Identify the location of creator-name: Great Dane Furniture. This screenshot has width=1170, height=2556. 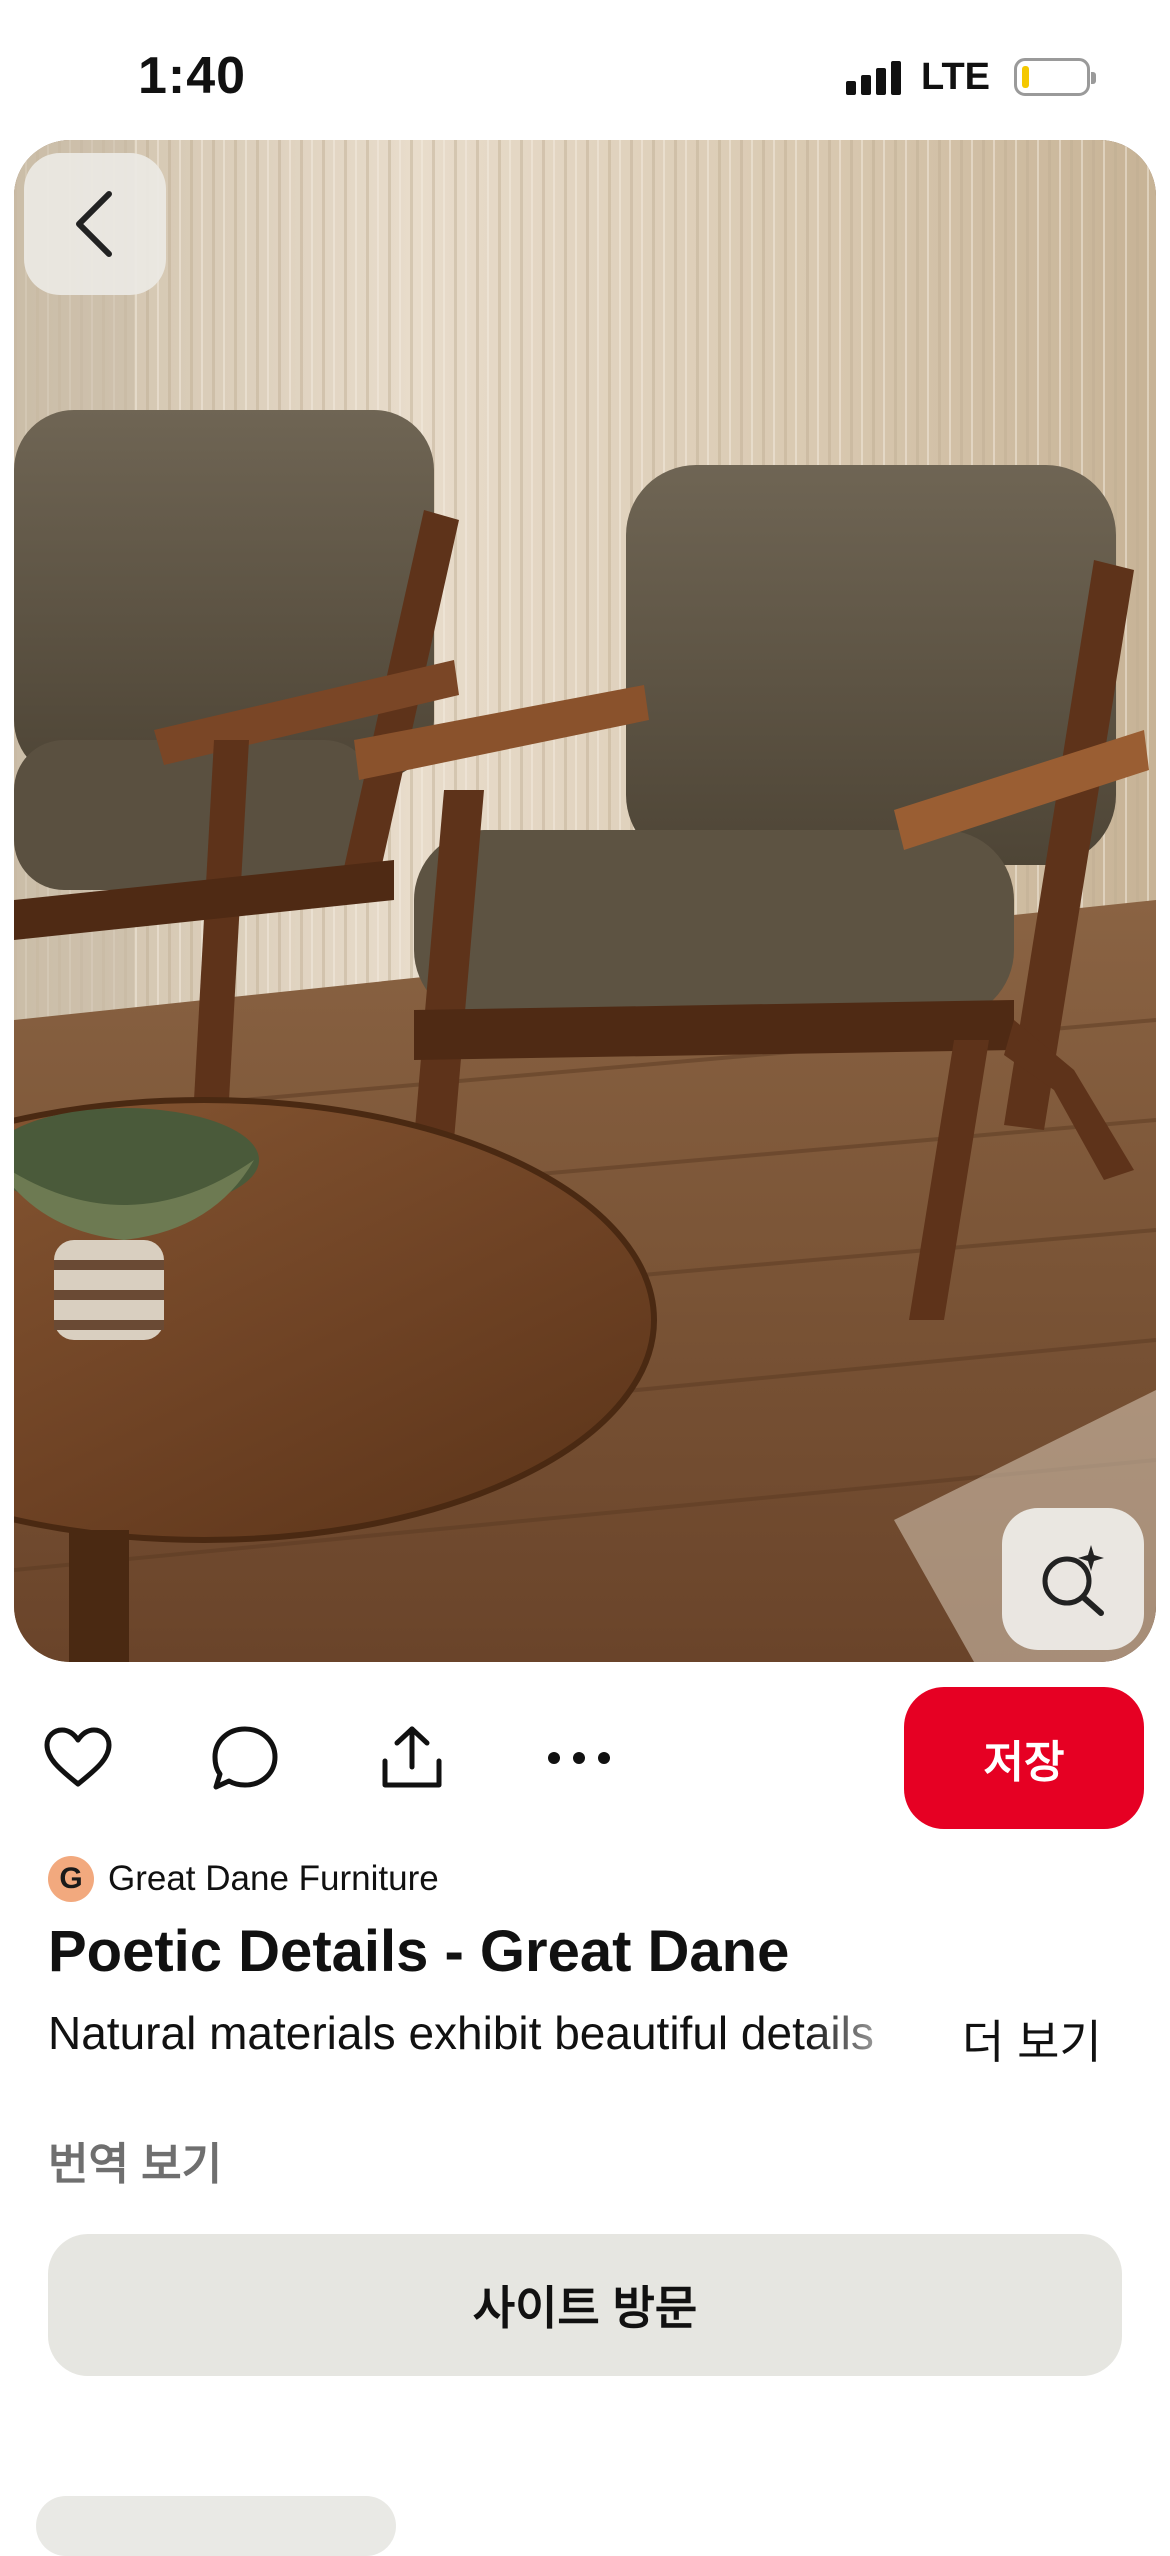
(273, 1879).